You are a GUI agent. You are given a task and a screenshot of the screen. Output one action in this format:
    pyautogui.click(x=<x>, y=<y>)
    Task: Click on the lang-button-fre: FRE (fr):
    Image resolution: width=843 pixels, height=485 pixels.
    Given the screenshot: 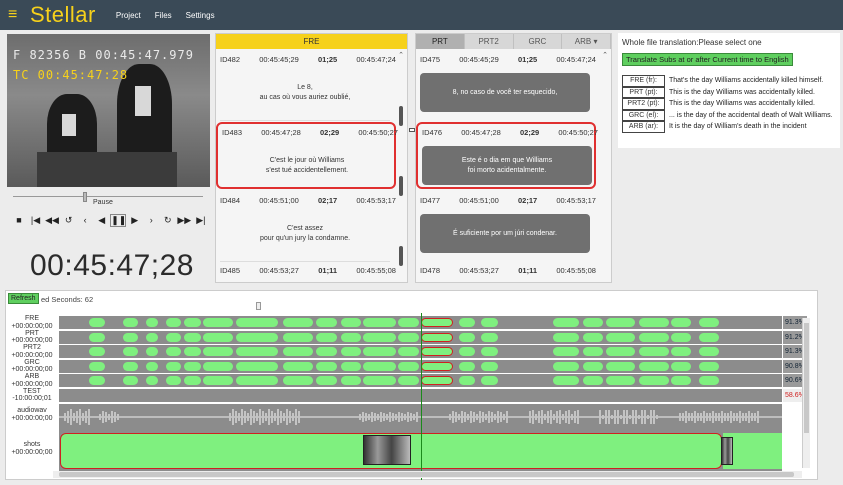 What is the action you would take?
    pyautogui.click(x=643, y=81)
    